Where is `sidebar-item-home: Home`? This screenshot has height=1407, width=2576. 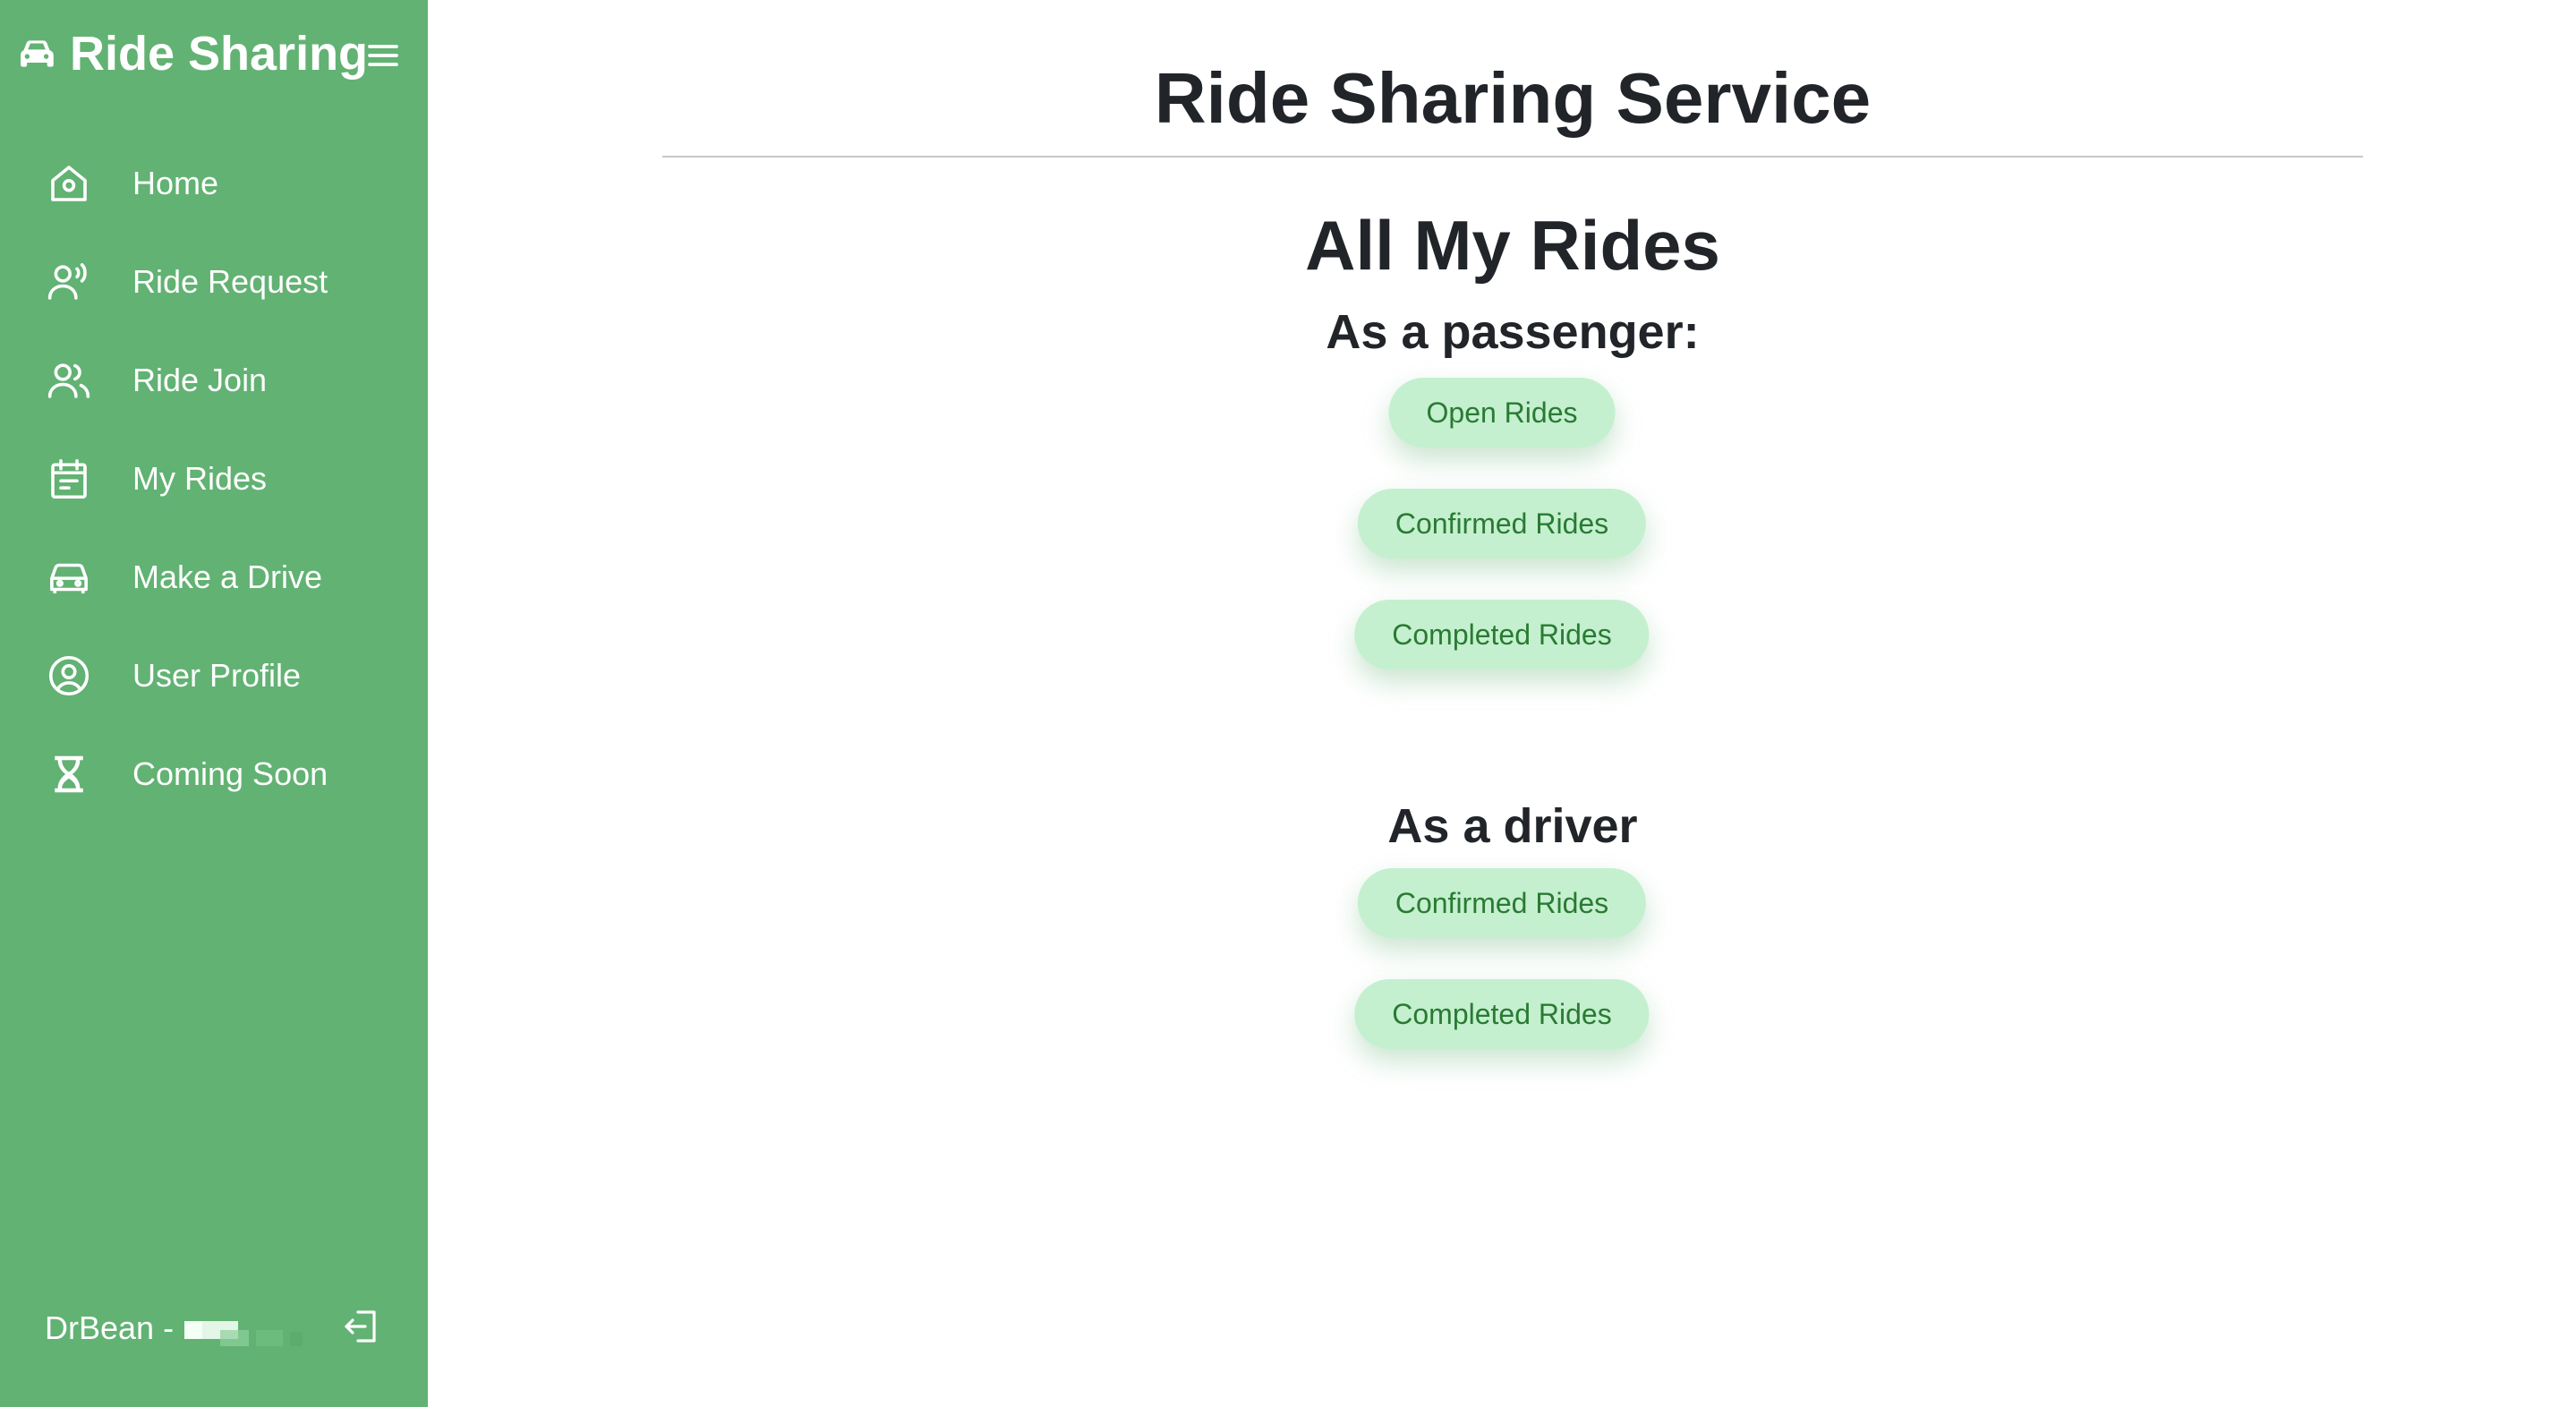
sidebar-item-home: Home is located at coordinates (214, 183).